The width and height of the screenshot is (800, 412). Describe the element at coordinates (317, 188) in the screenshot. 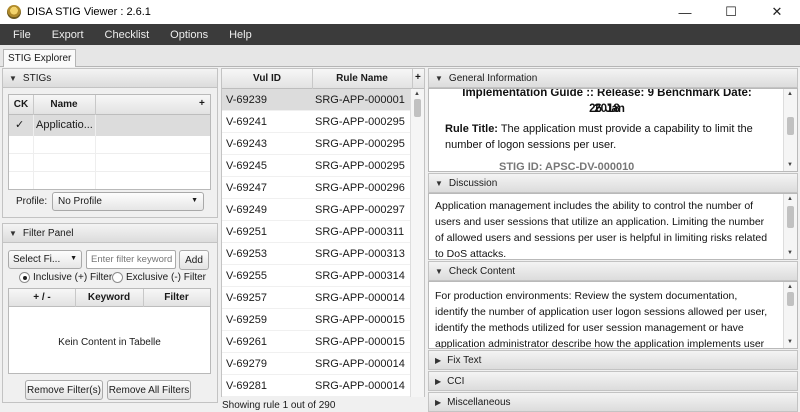

I see `rule-row: V-69247 SRG-APP-000296` at that location.